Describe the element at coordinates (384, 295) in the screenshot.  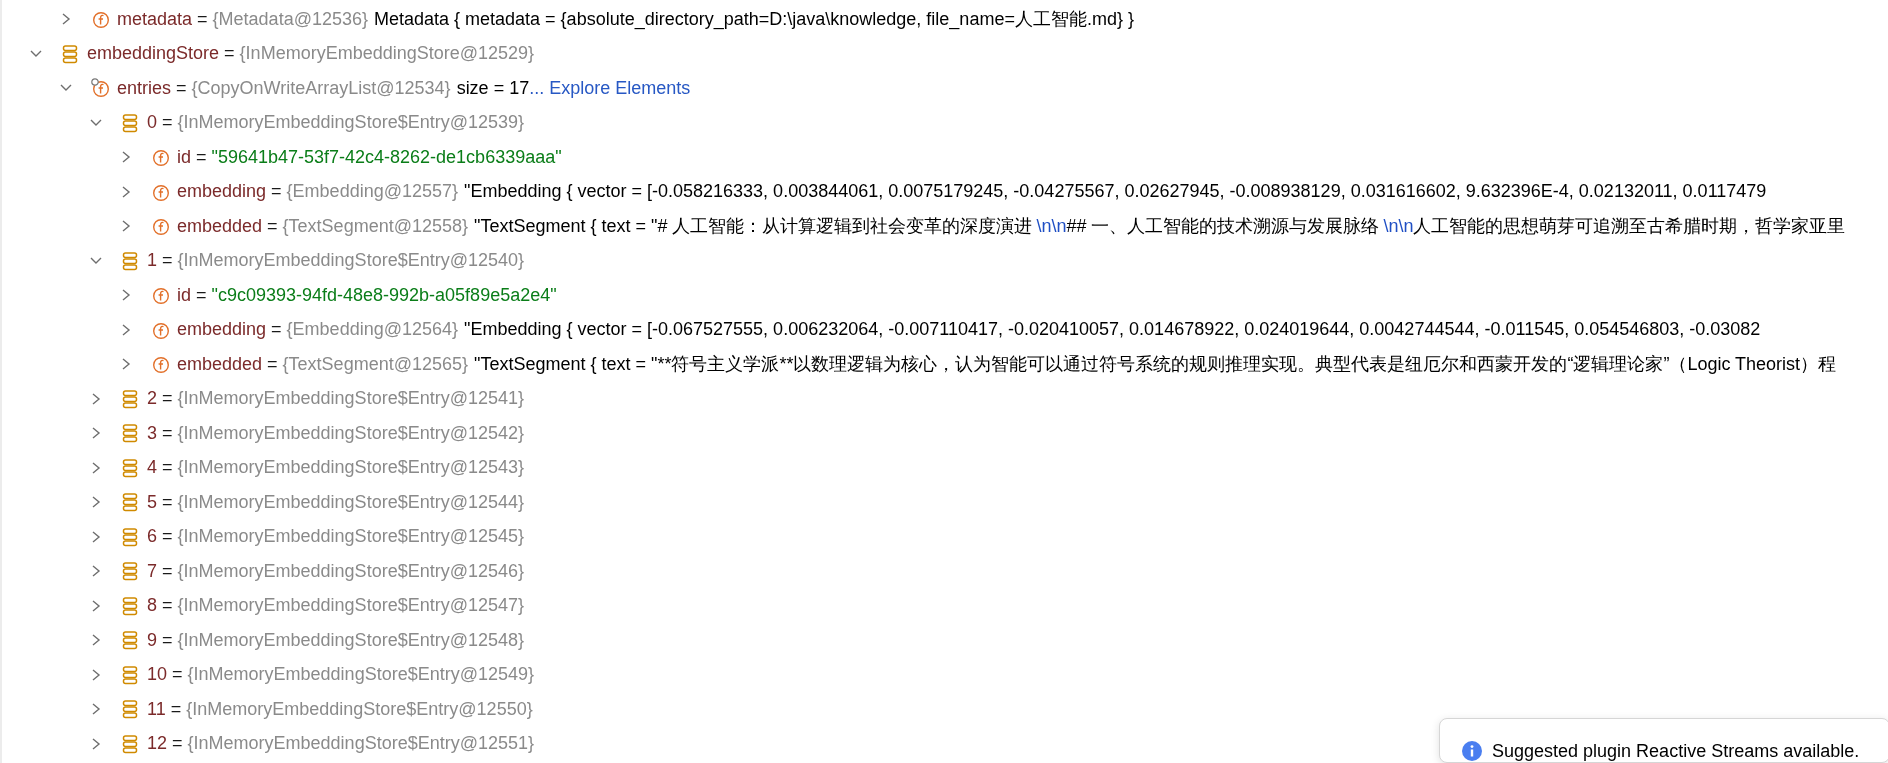
I see `string-value: "c9c09393-94fd-48e8-992b-a05f89e5a2e4"` at that location.